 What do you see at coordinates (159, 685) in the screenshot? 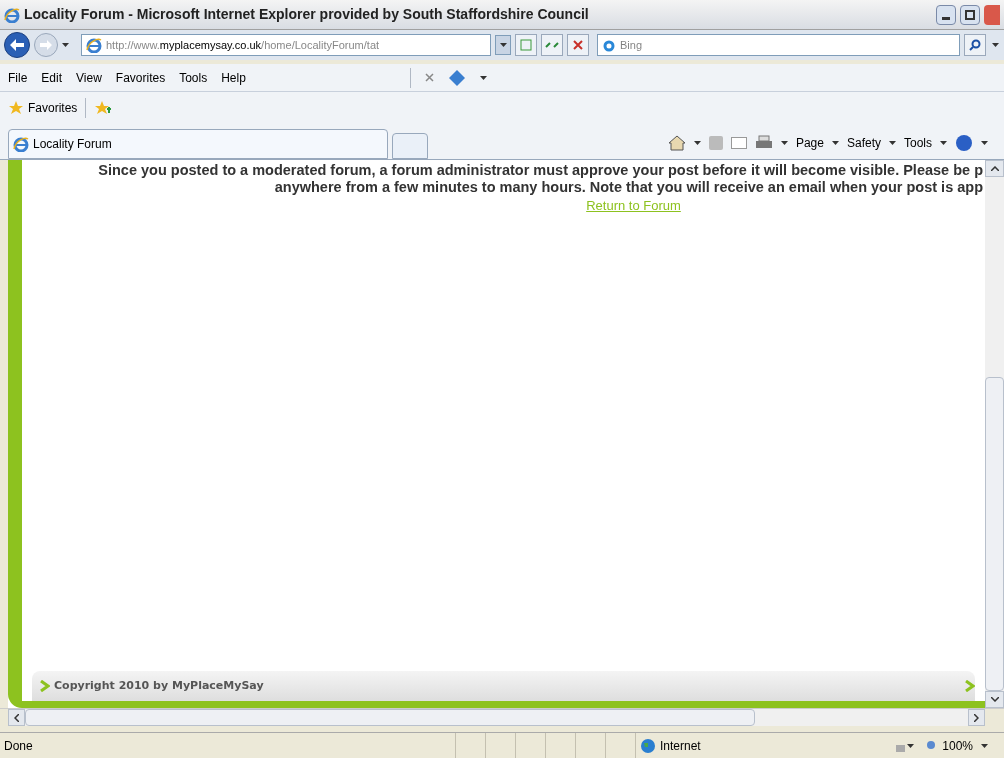
I see `copyright-text: Copyright 2010 by MyPlaceMySay` at bounding box center [159, 685].